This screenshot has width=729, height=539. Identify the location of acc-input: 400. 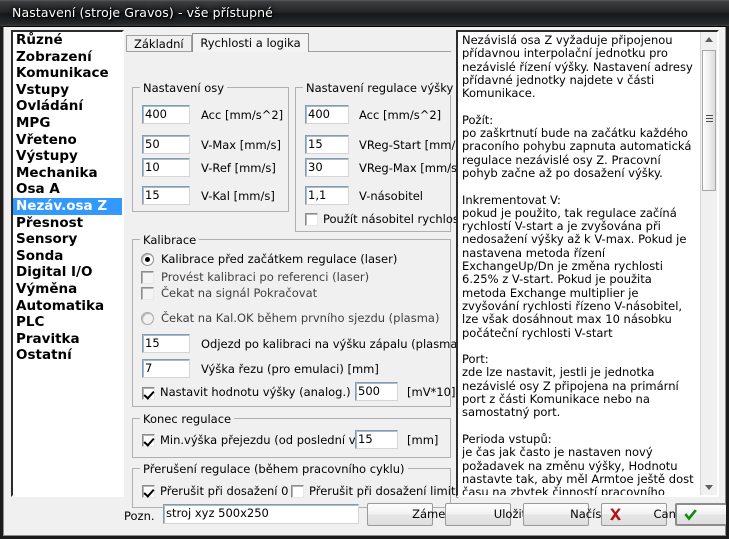
(166, 114).